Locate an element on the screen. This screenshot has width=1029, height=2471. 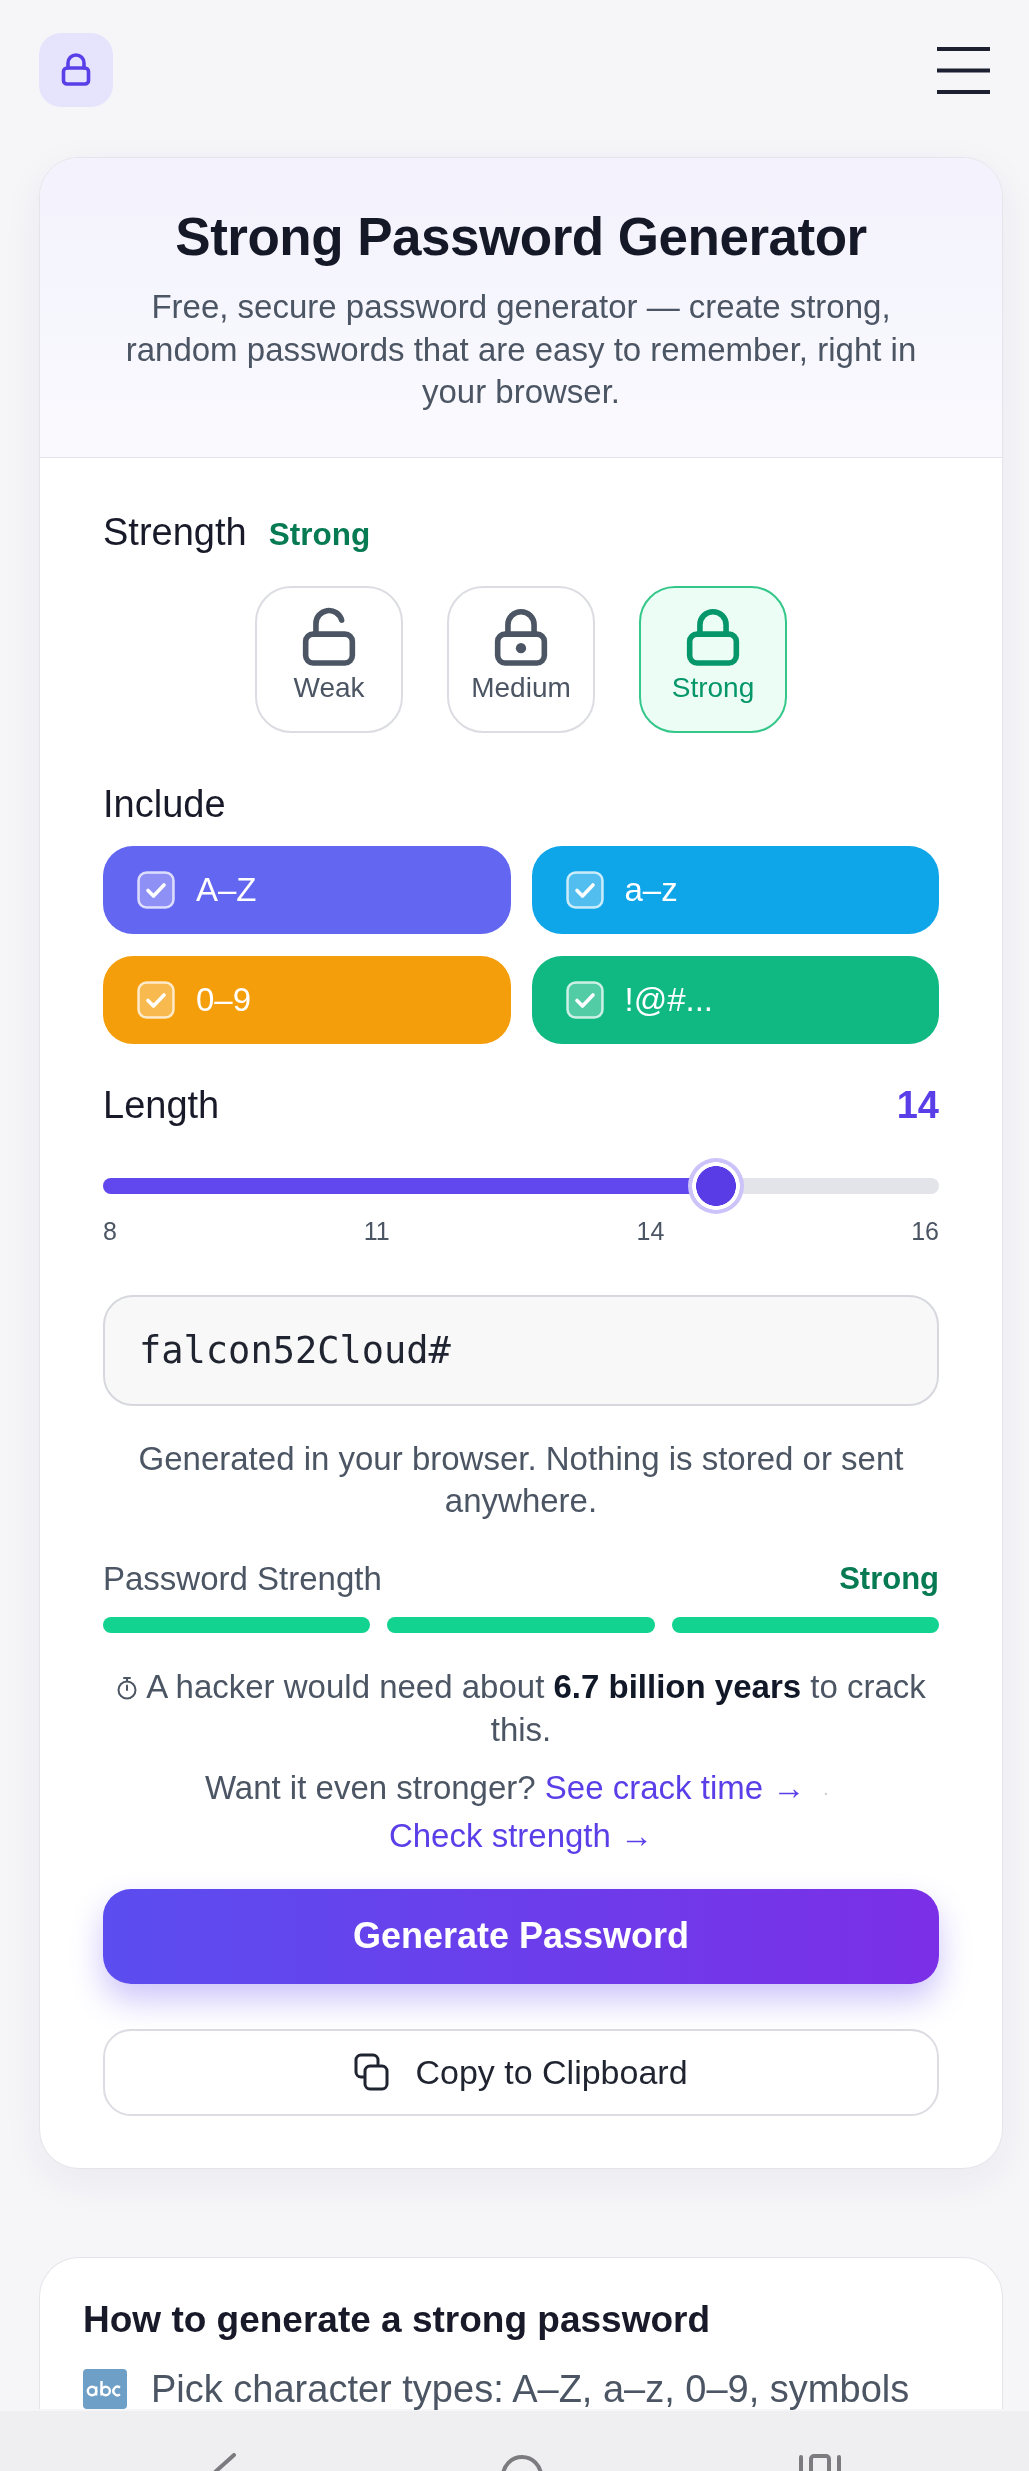
strength-meter-label: Password Strength is located at coordinates (242, 1578).